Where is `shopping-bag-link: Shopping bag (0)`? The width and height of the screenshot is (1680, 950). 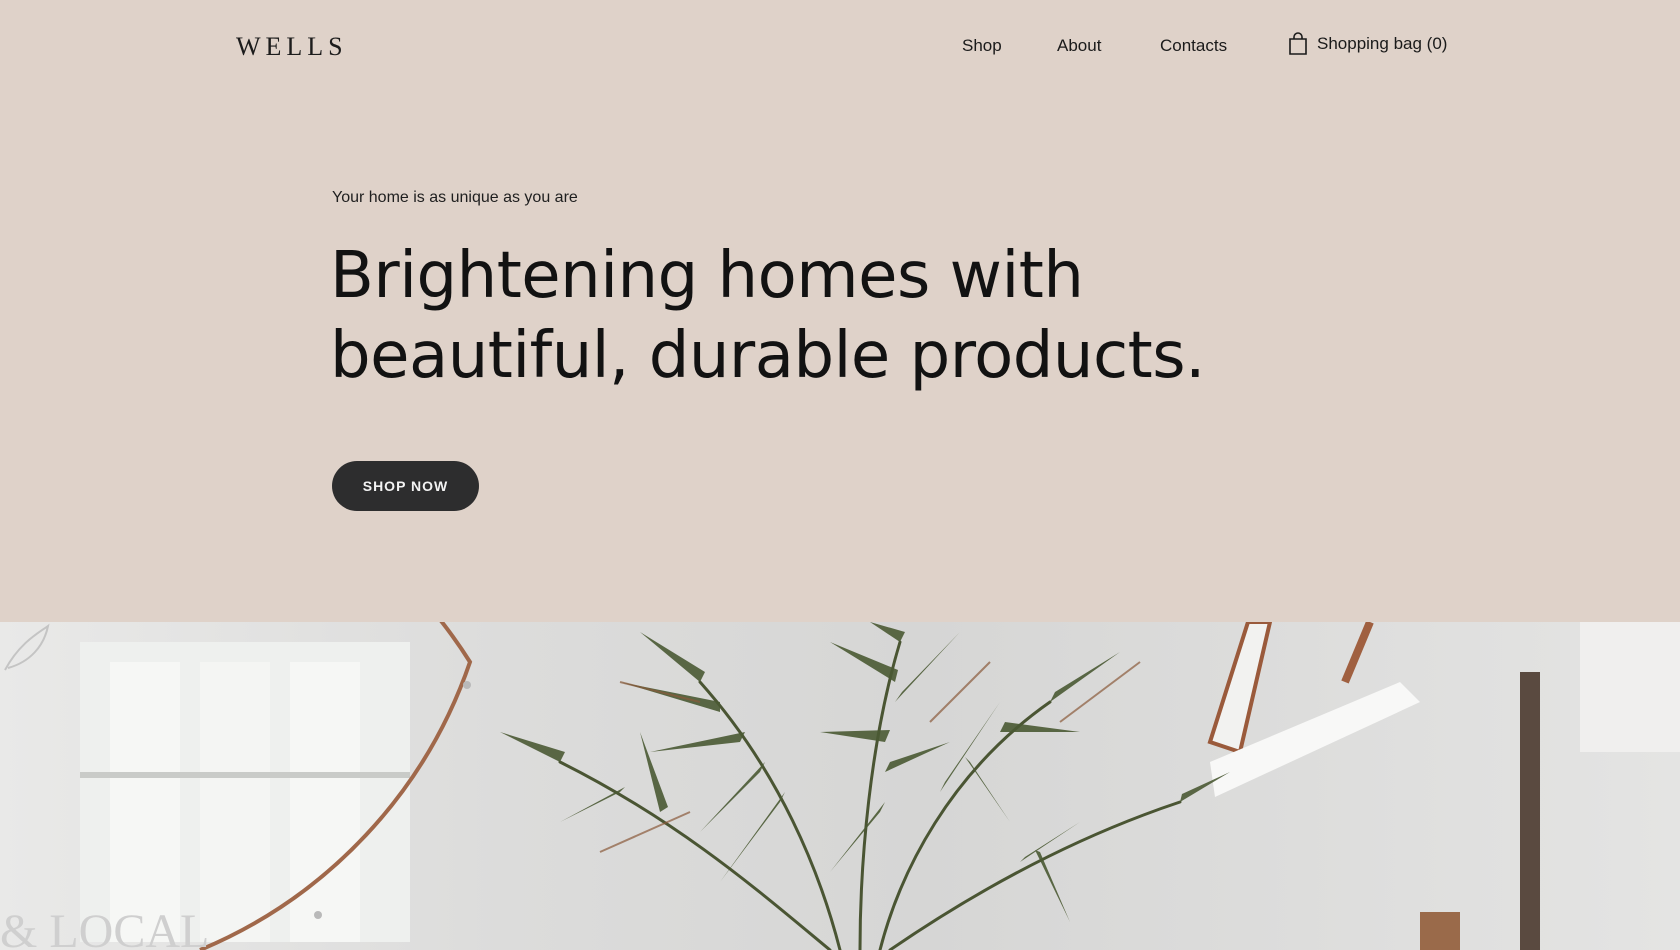
shopping-bag-link: Shopping bag (0) is located at coordinates (1367, 44).